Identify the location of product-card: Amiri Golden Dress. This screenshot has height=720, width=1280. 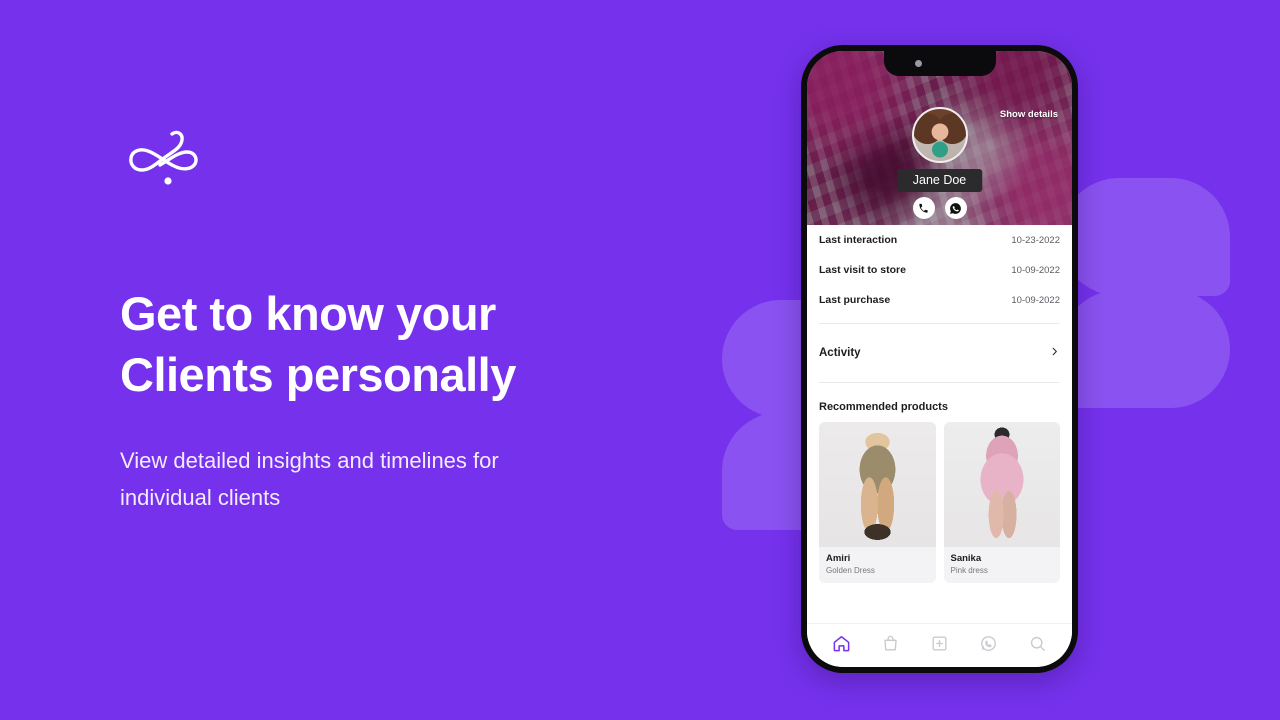
(877, 502).